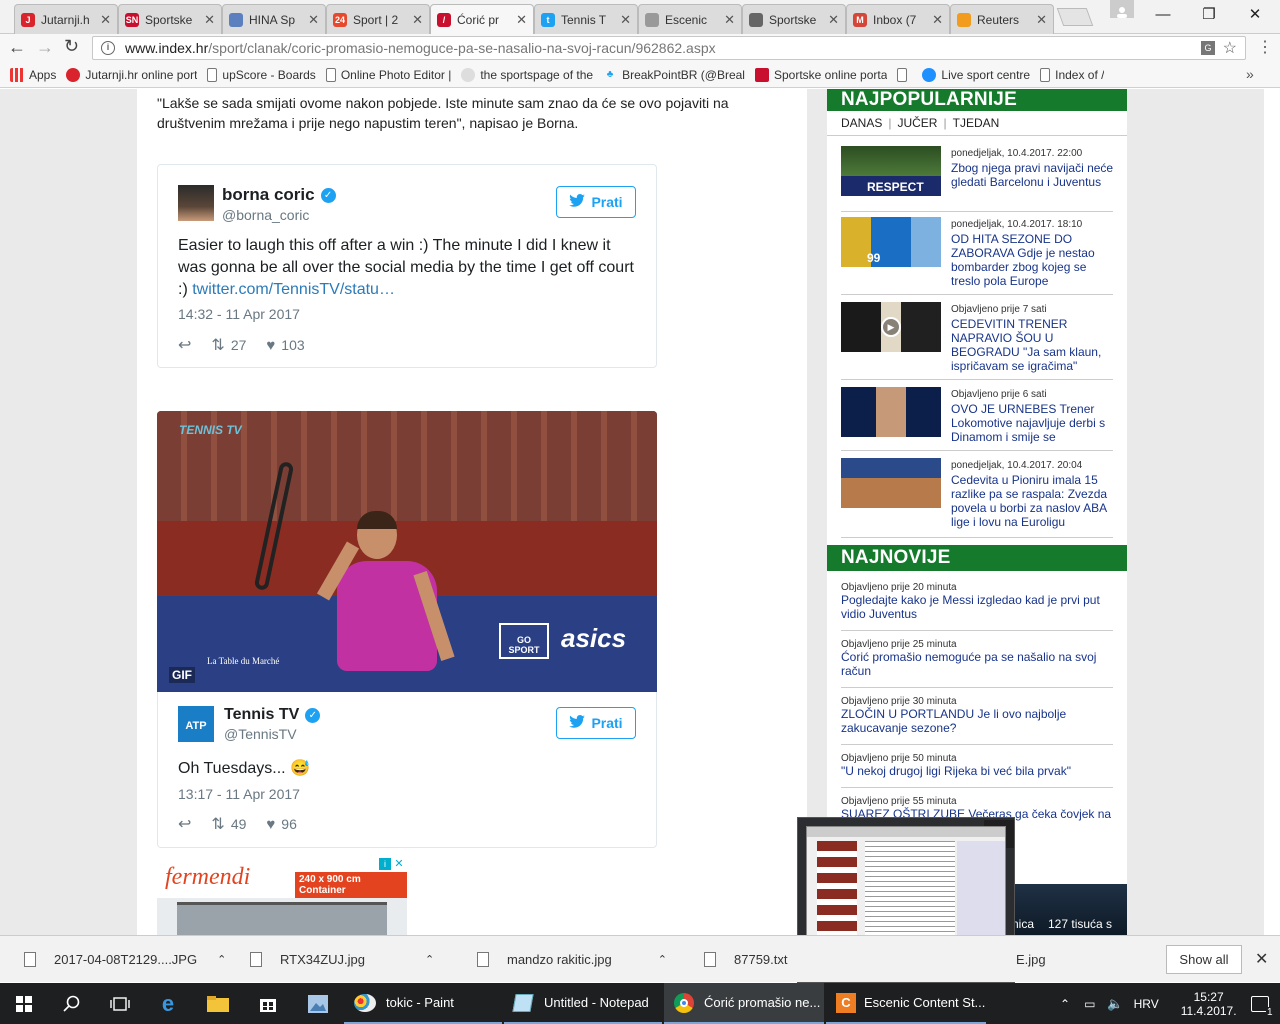 The image size is (1280, 1024). What do you see at coordinates (239, 314) in the screenshot?
I see `tweet-timestamp: 14:32 - 11 Apr 2017` at bounding box center [239, 314].